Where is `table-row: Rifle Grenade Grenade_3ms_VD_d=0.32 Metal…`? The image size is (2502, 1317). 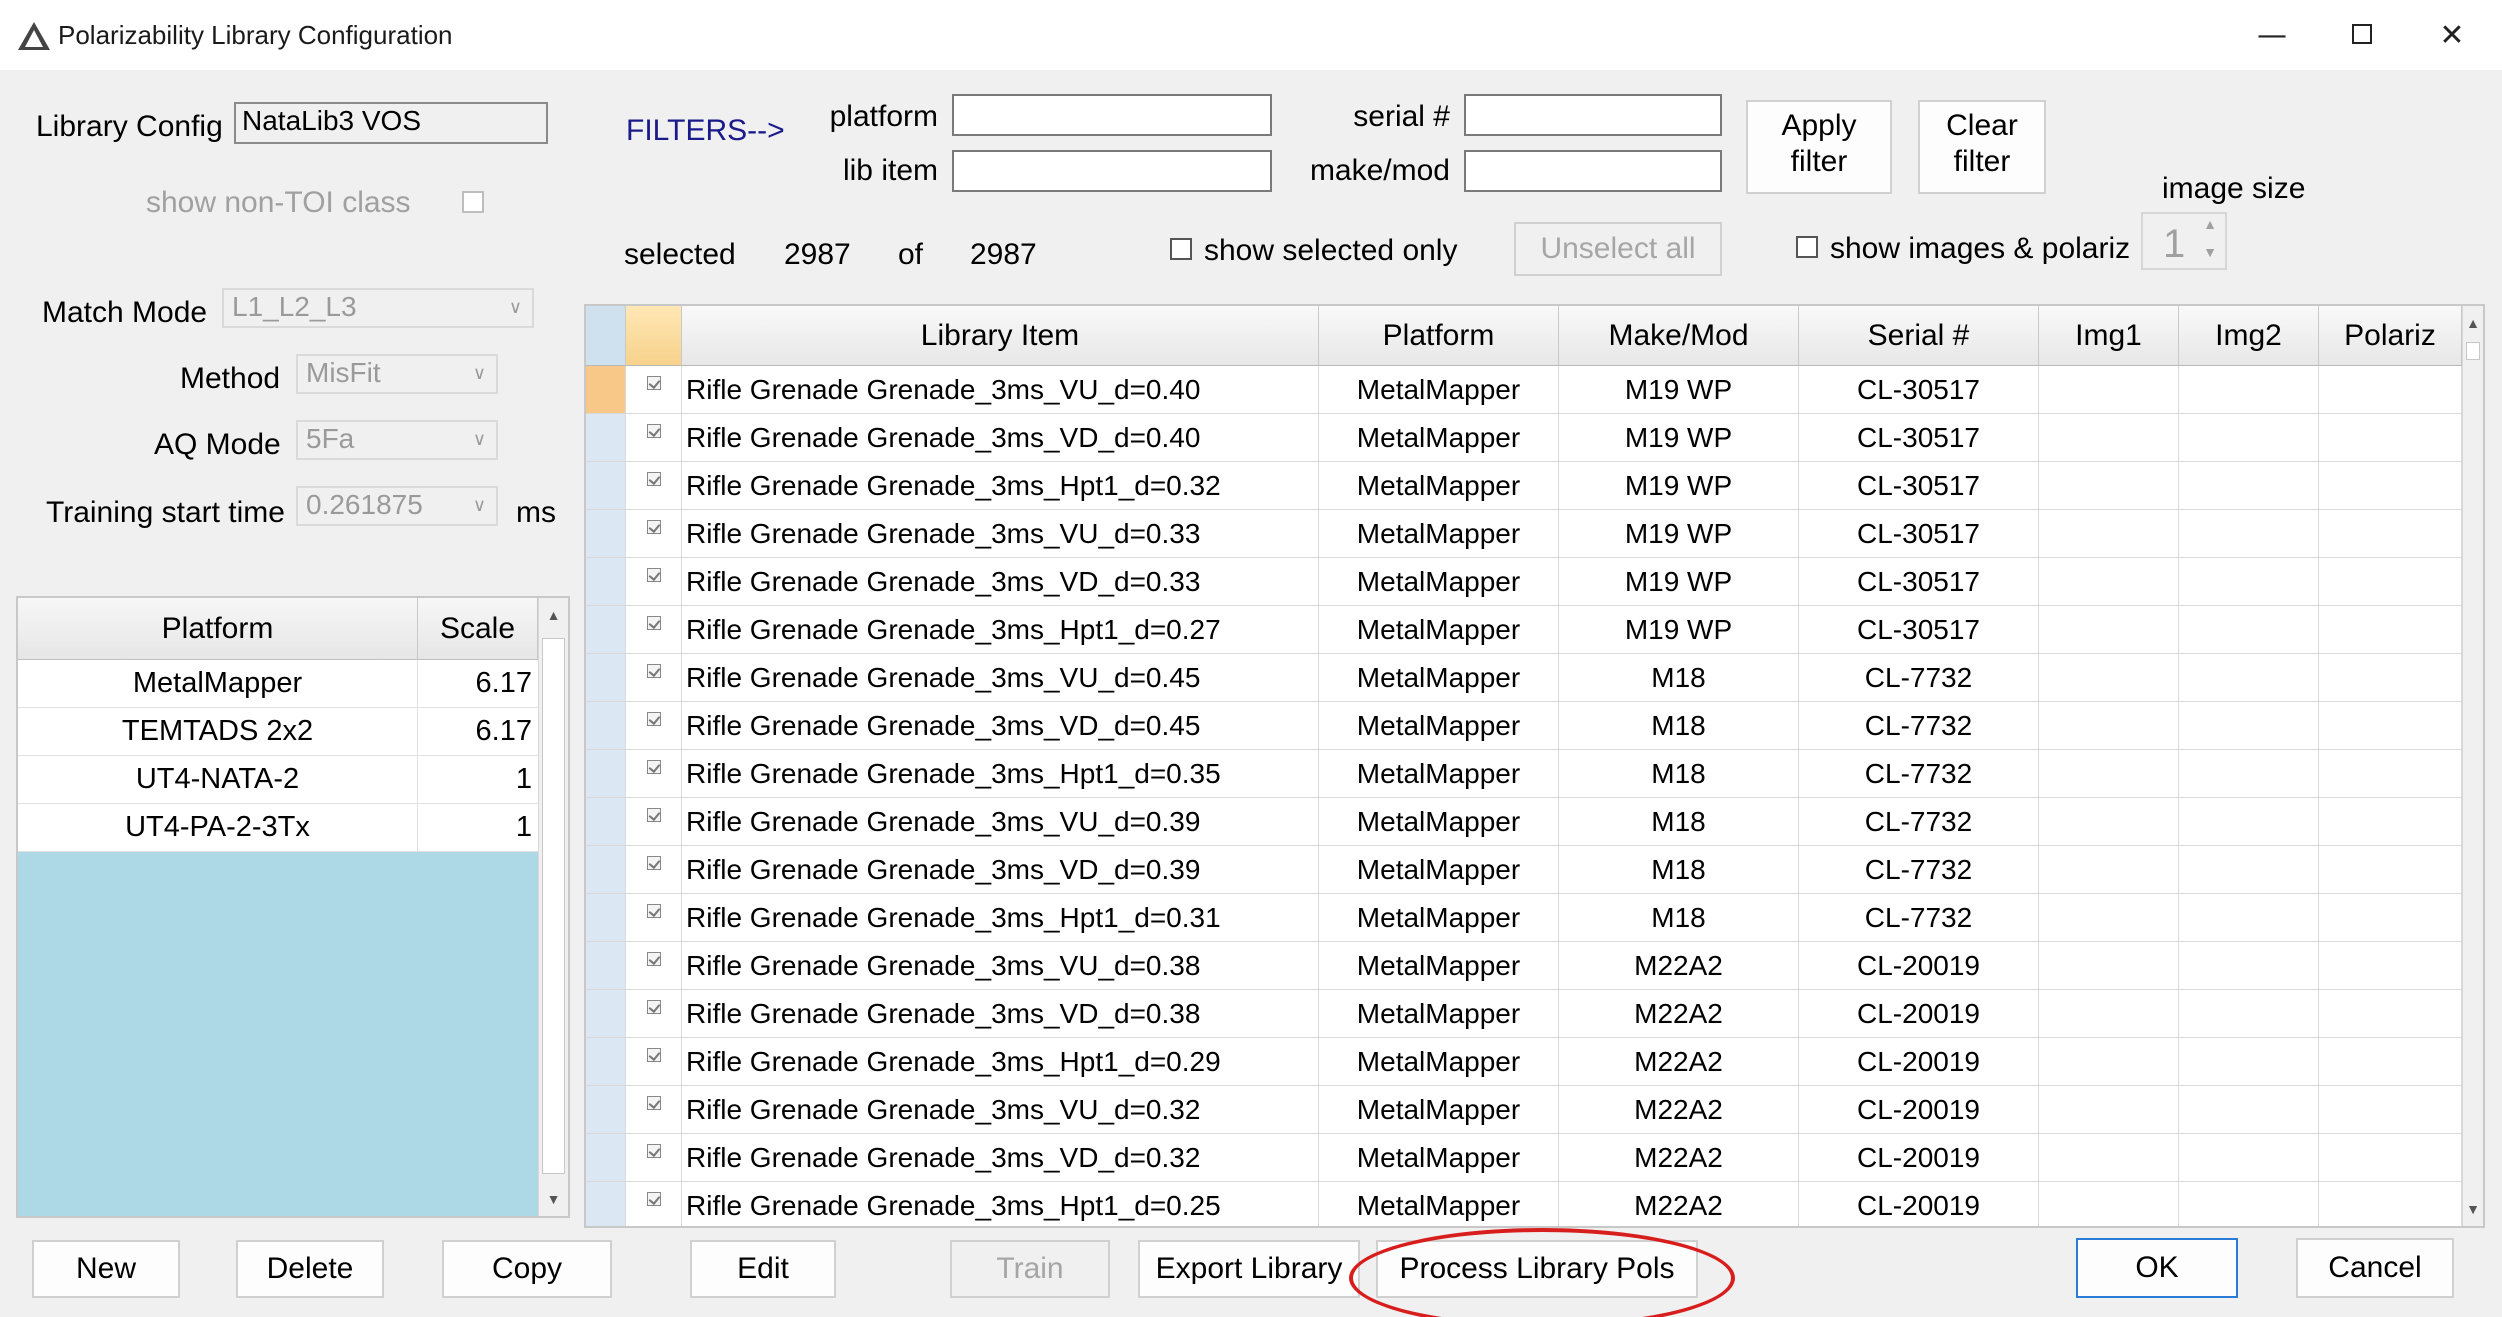 table-row: Rifle Grenade Grenade_3ms_VD_d=0.32 Metal… is located at coordinates (1524, 1158).